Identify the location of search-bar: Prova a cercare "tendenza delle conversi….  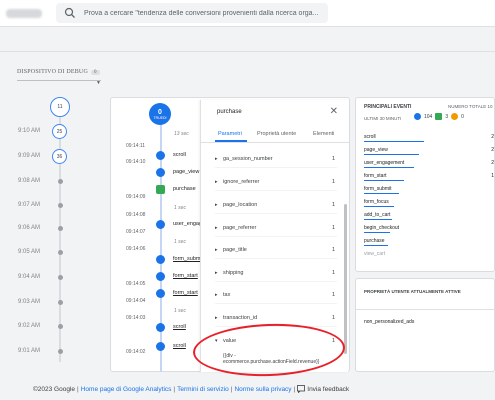
(192, 13).